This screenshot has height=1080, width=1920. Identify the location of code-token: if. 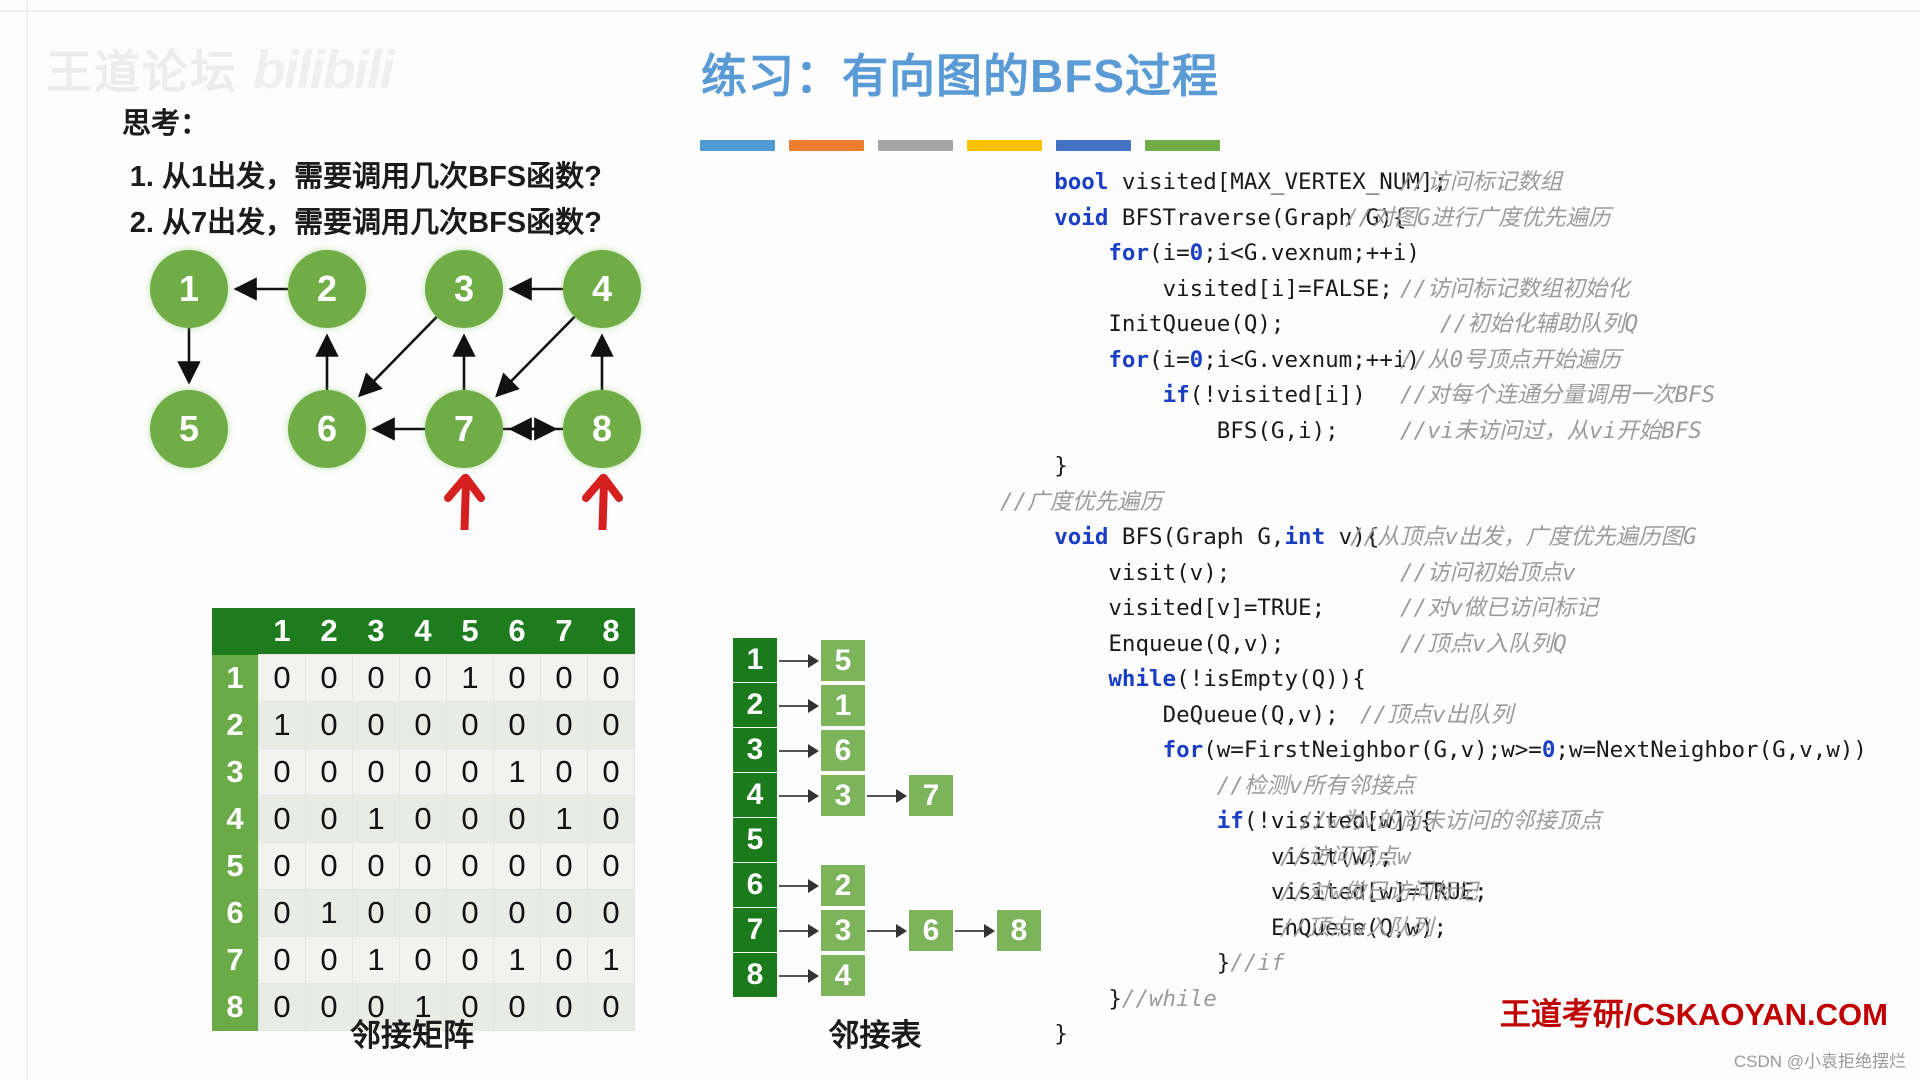
(1230, 821).